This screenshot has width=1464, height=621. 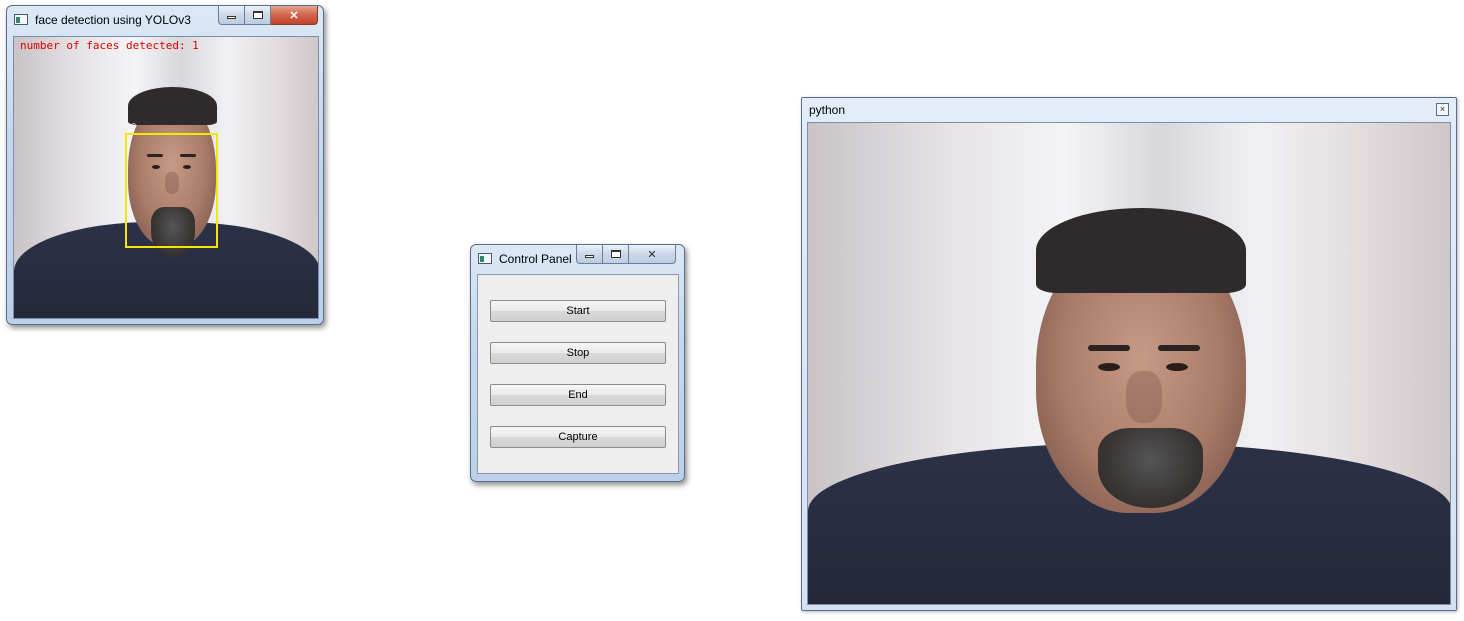 I want to click on end-button: End, so click(x=578, y=395).